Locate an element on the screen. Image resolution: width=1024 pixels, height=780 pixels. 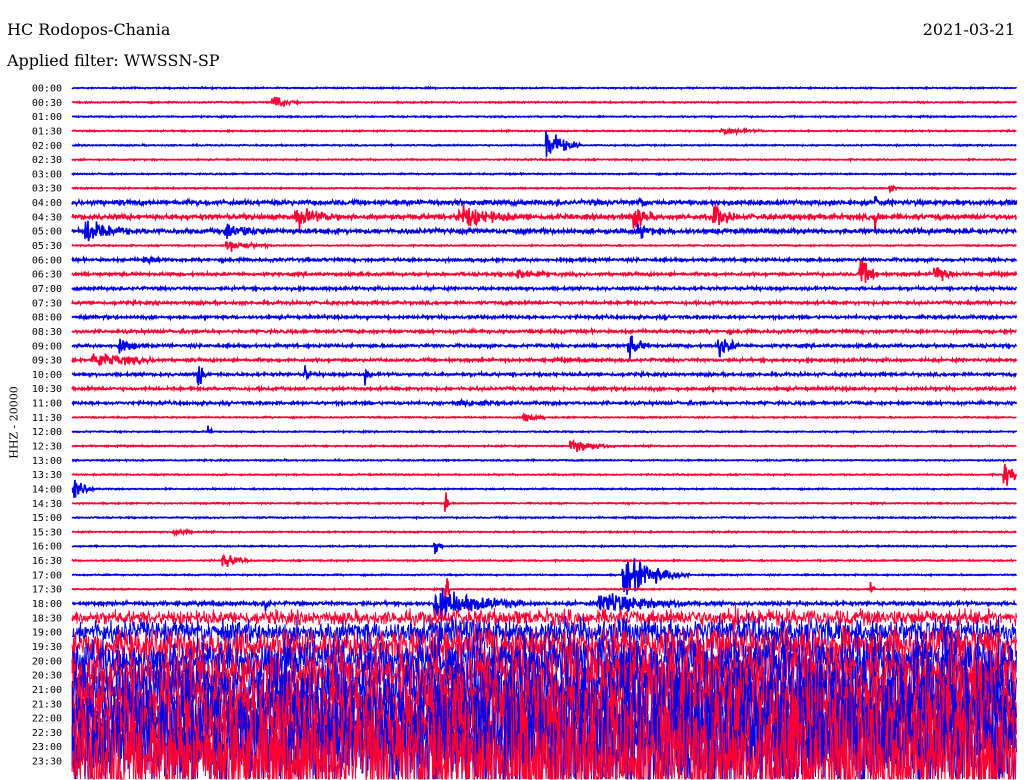
tick-label: 21:00 is located at coordinates (47, 690).